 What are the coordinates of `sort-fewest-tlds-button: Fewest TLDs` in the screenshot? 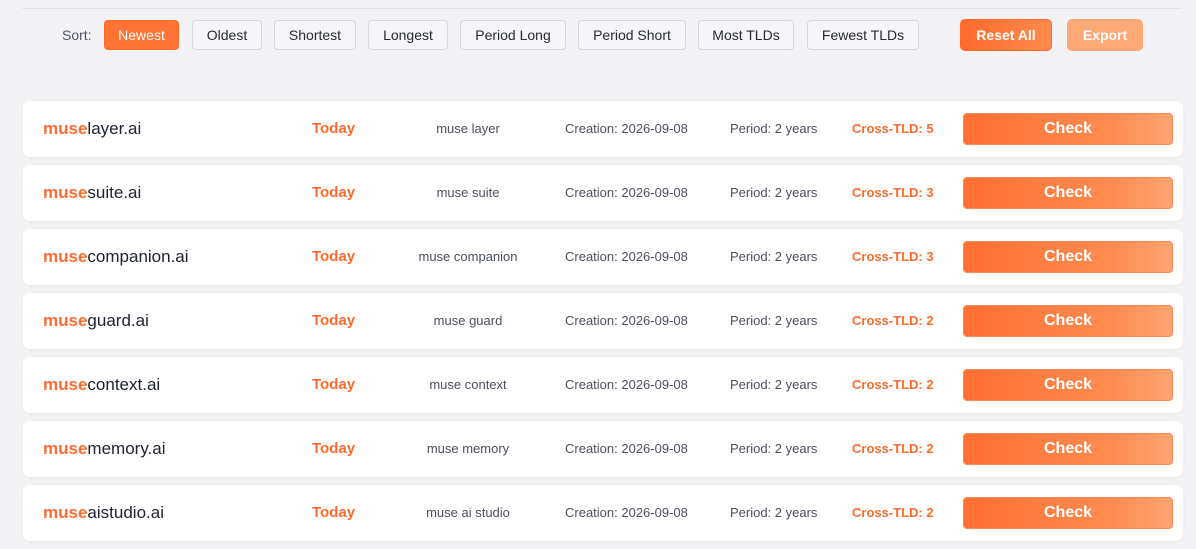 It's located at (863, 35).